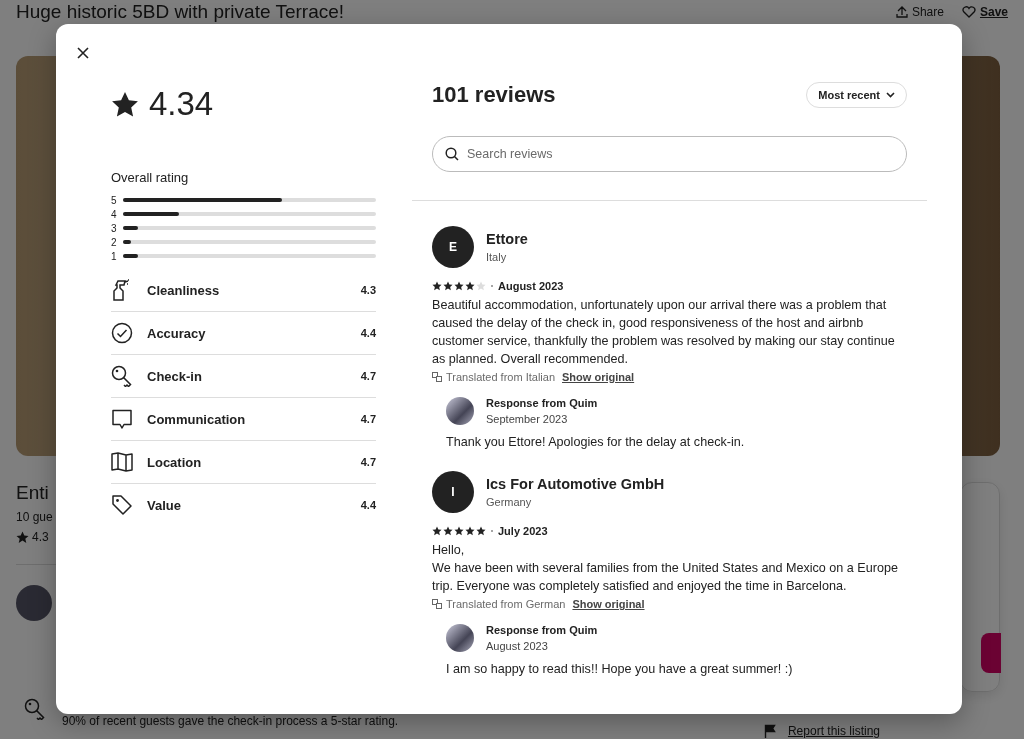 The width and height of the screenshot is (1024, 739). I want to click on response-date: September 2023, so click(527, 419).